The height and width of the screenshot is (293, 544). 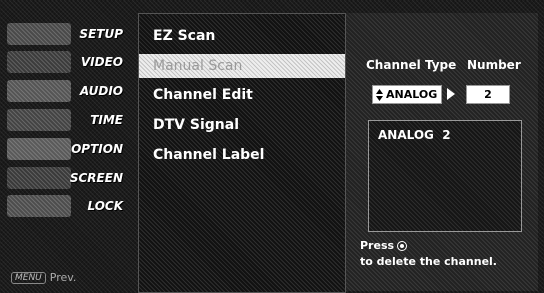 What do you see at coordinates (414, 135) in the screenshot?
I see `channel-display-text: ANALOG 2` at bounding box center [414, 135].